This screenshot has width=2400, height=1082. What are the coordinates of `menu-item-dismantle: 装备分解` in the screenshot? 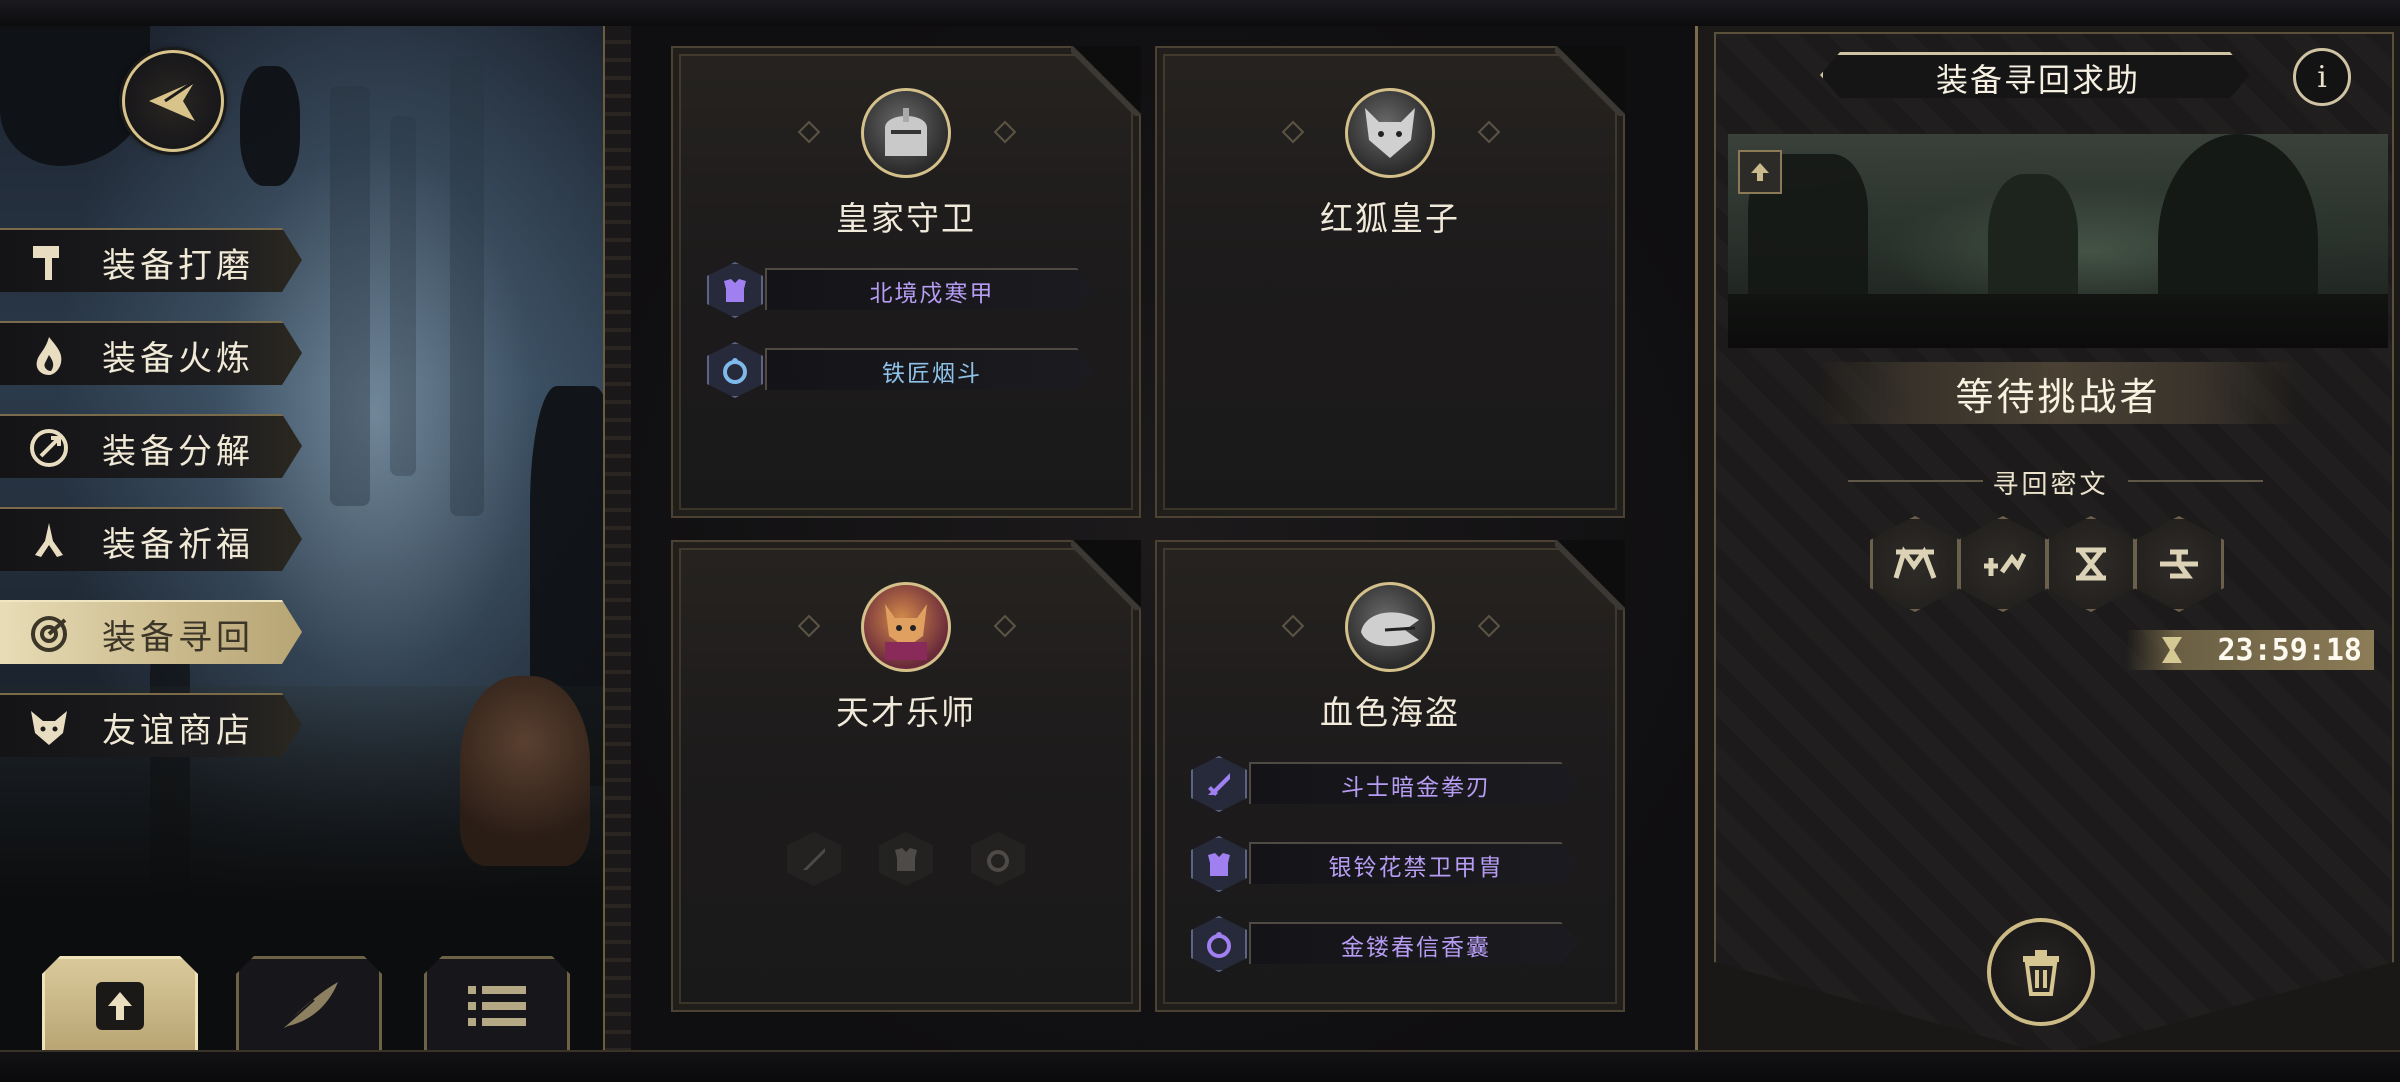 It's located at (151, 446).